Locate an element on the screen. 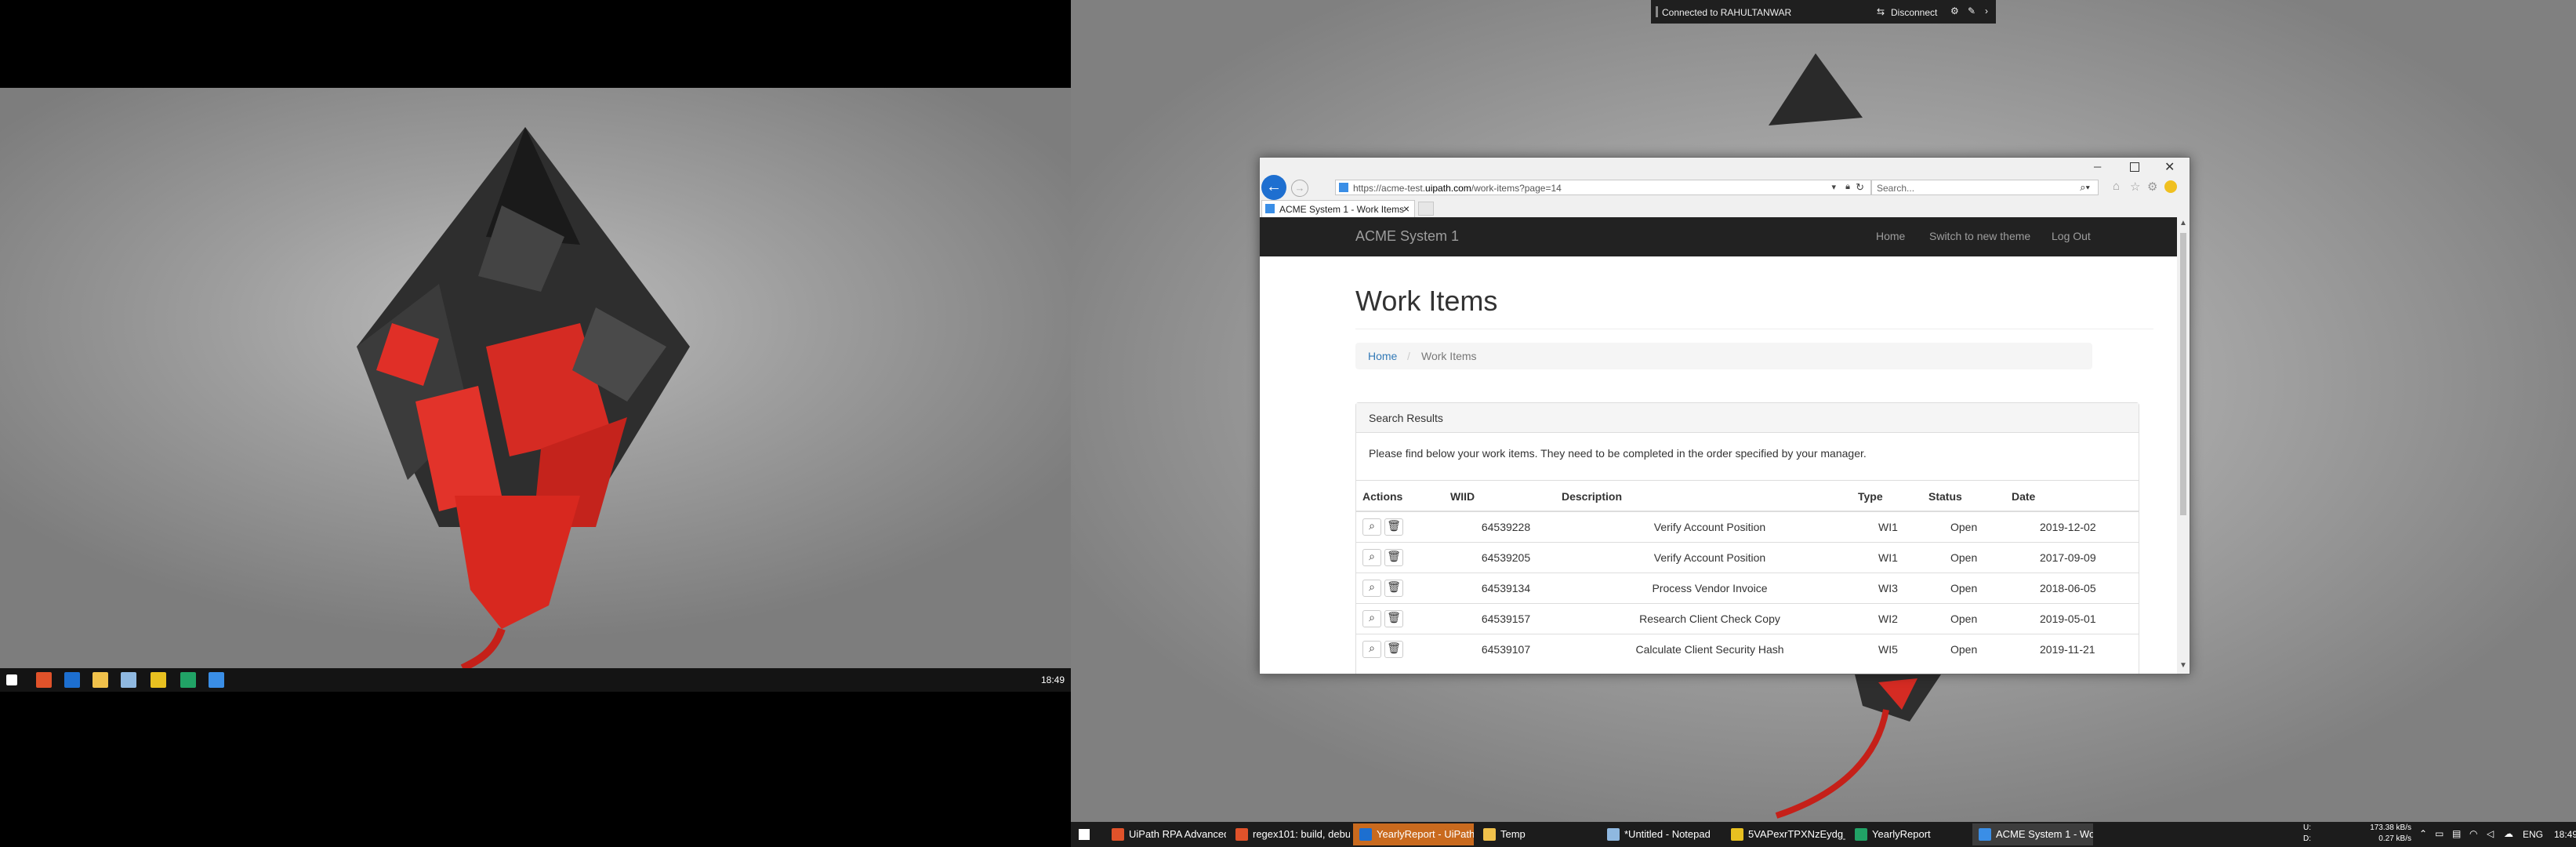 This screenshot has height=847, width=2576. taskbar-item: YearlyReport is located at coordinates (1909, 834).